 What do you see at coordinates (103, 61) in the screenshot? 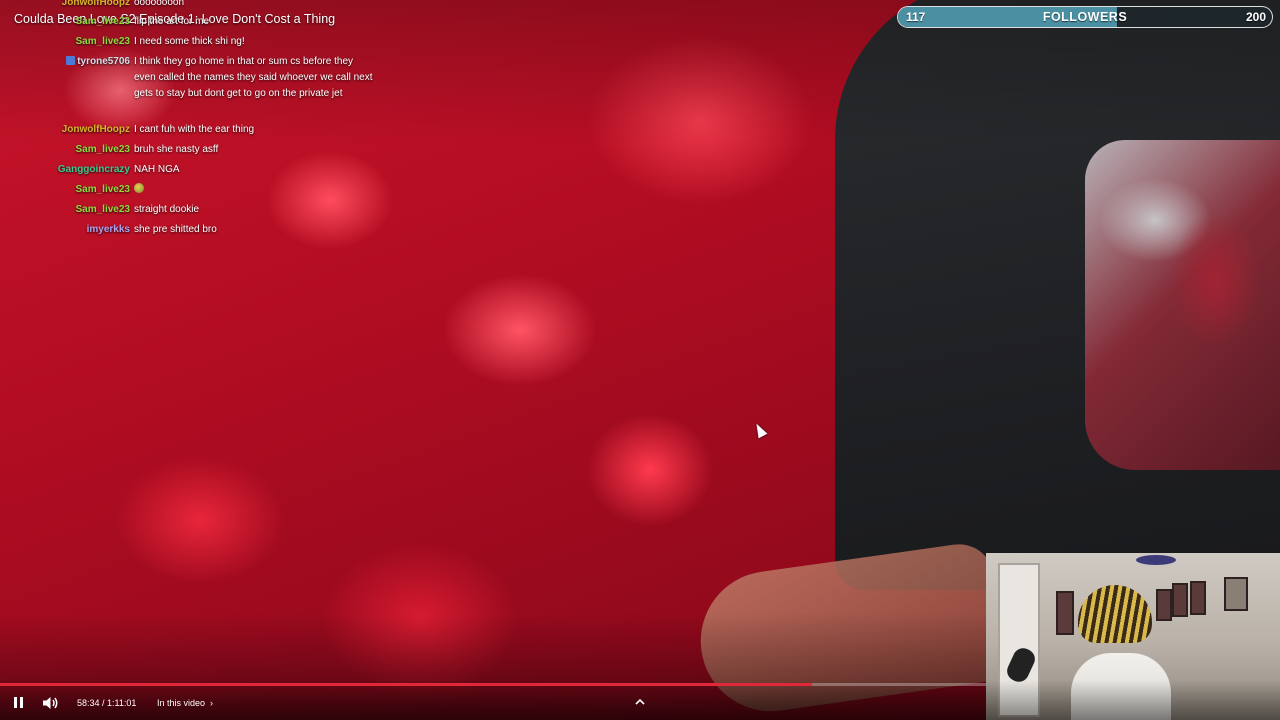
I see `chat-username-text: tyrone5706` at bounding box center [103, 61].